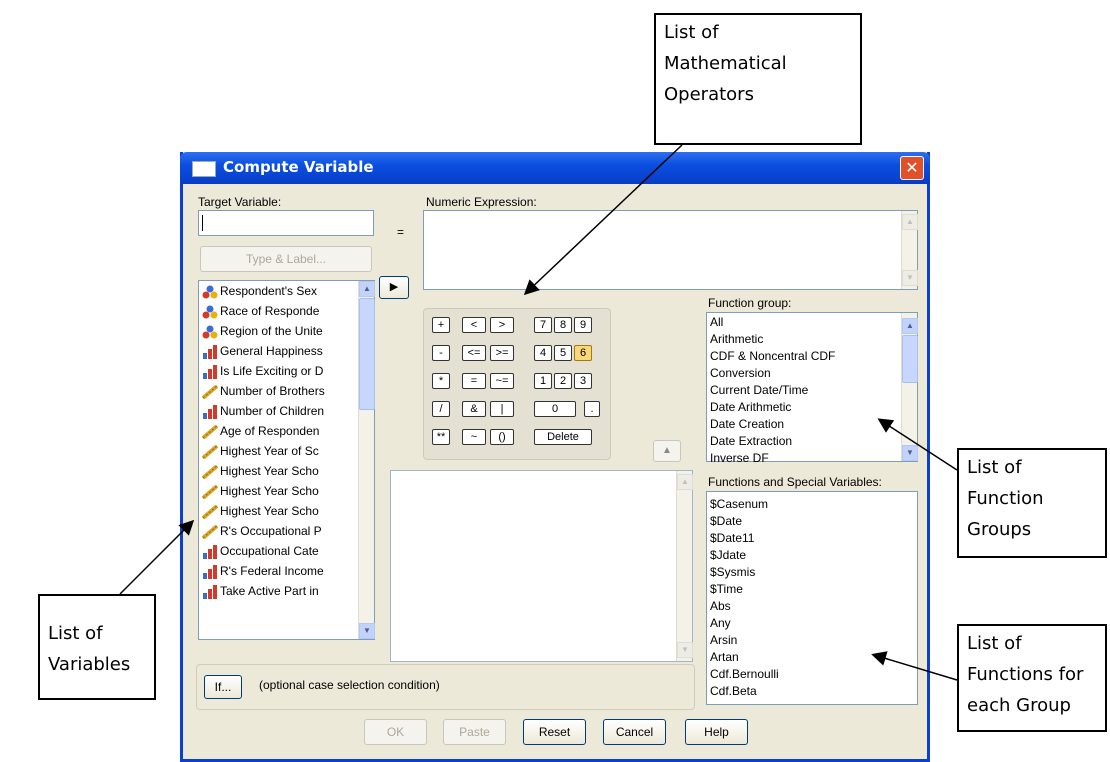 This screenshot has width=1110, height=762. Describe the element at coordinates (603, 220) in the screenshot. I see `arrow-operators` at that location.